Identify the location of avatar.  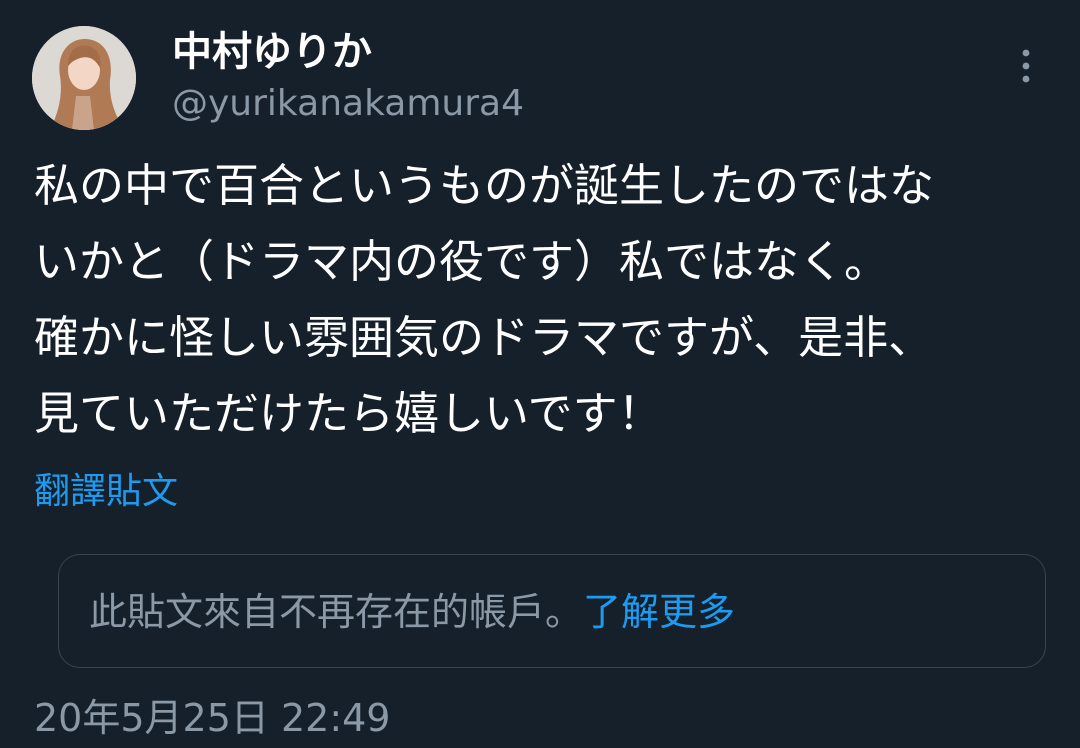
(84, 78).